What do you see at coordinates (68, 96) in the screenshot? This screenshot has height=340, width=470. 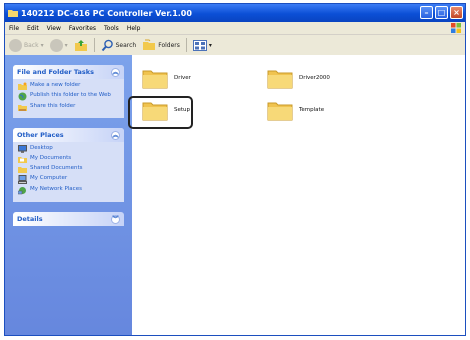 I see `task-publish-web: Publish this folder to the Web` at bounding box center [68, 96].